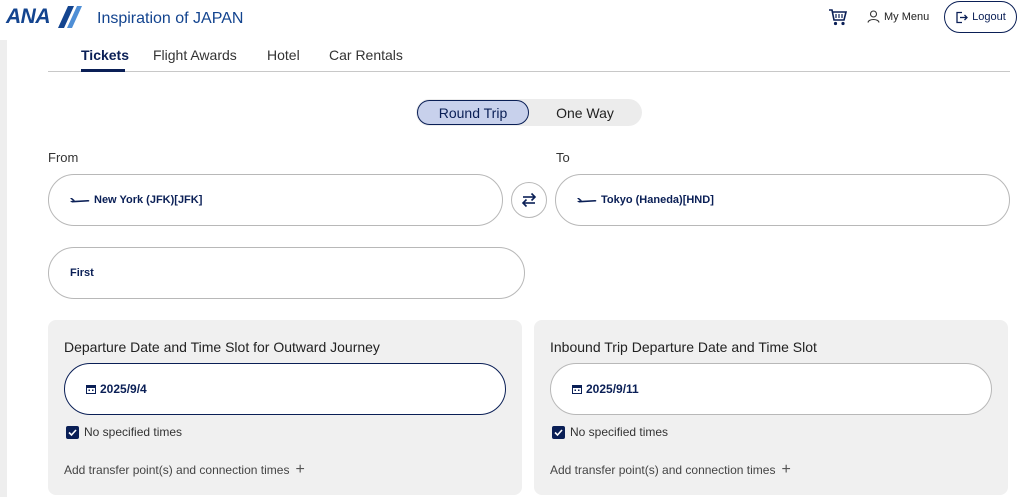 This screenshot has height=497, width=1024. What do you see at coordinates (123, 389) in the screenshot?
I see `outward-date-value: 2025/9/4` at bounding box center [123, 389].